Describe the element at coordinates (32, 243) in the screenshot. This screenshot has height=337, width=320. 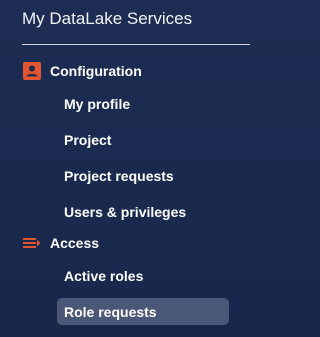
I see `list-lines-icon` at that location.